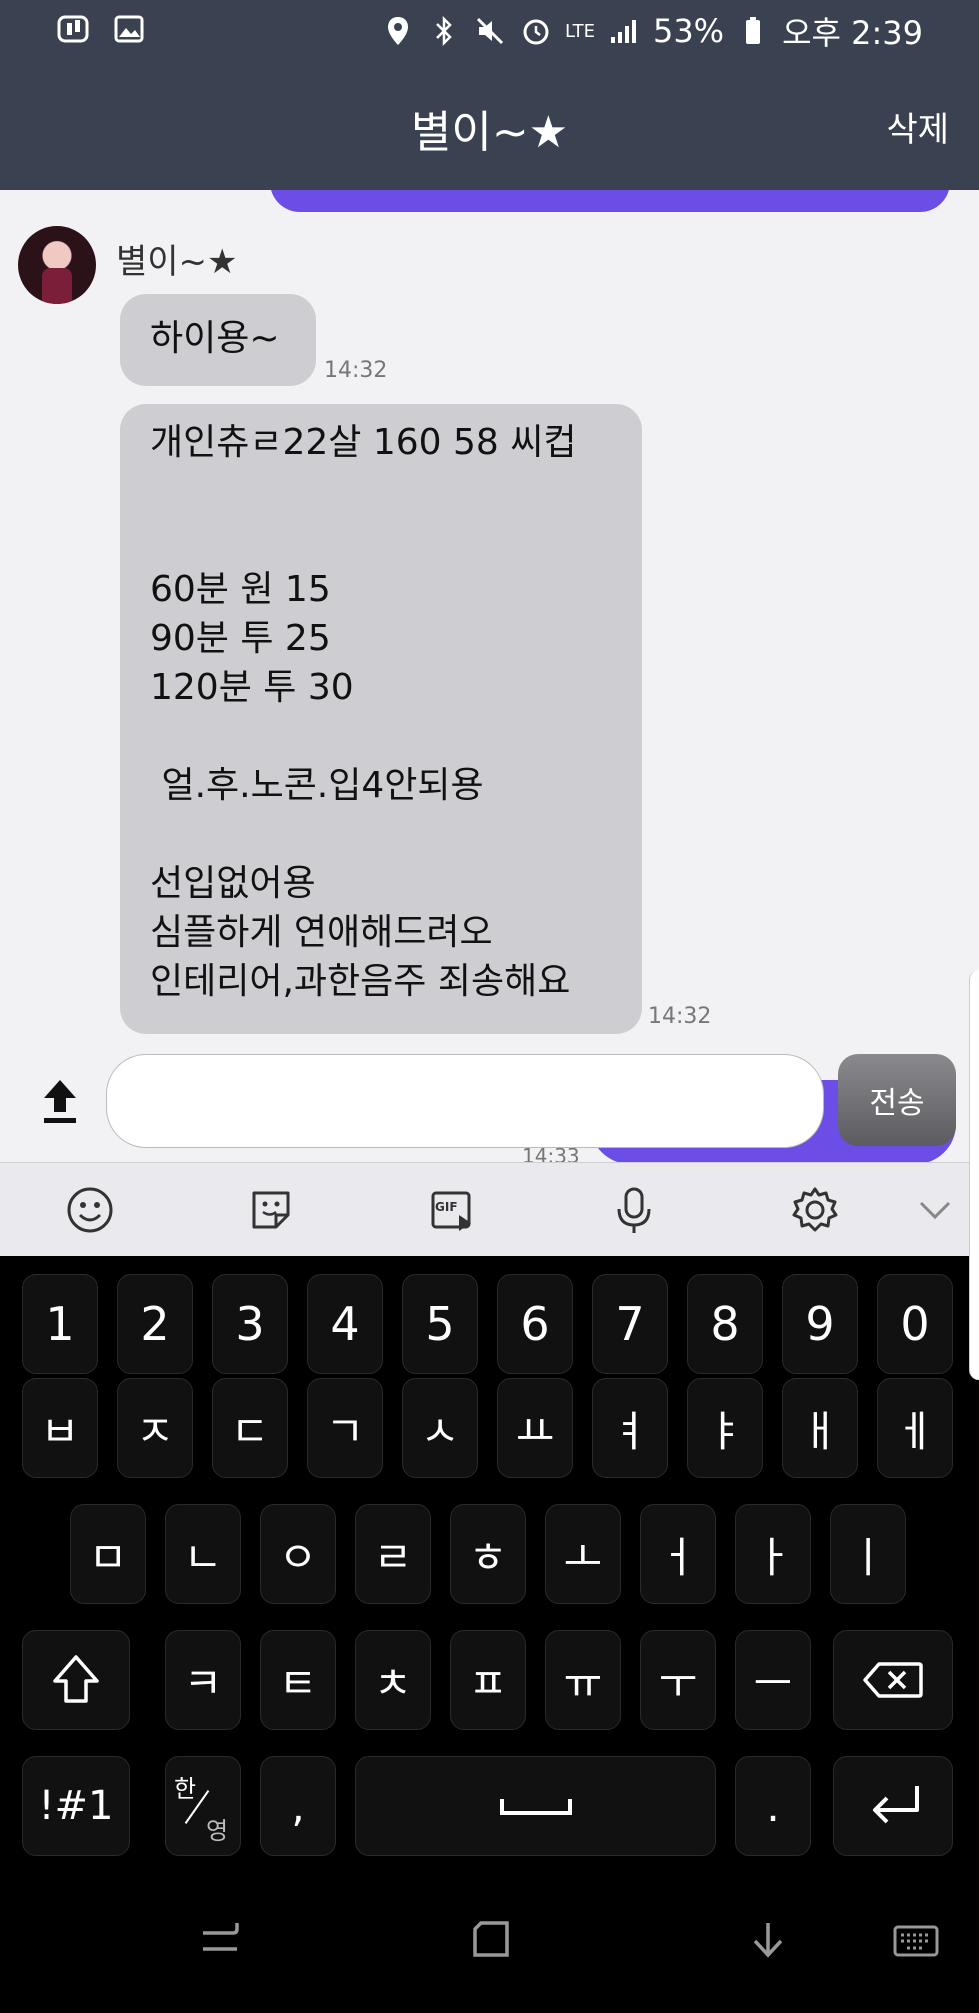  What do you see at coordinates (583, 1680) in the screenshot?
I see `key-jamo: ㅠ` at bounding box center [583, 1680].